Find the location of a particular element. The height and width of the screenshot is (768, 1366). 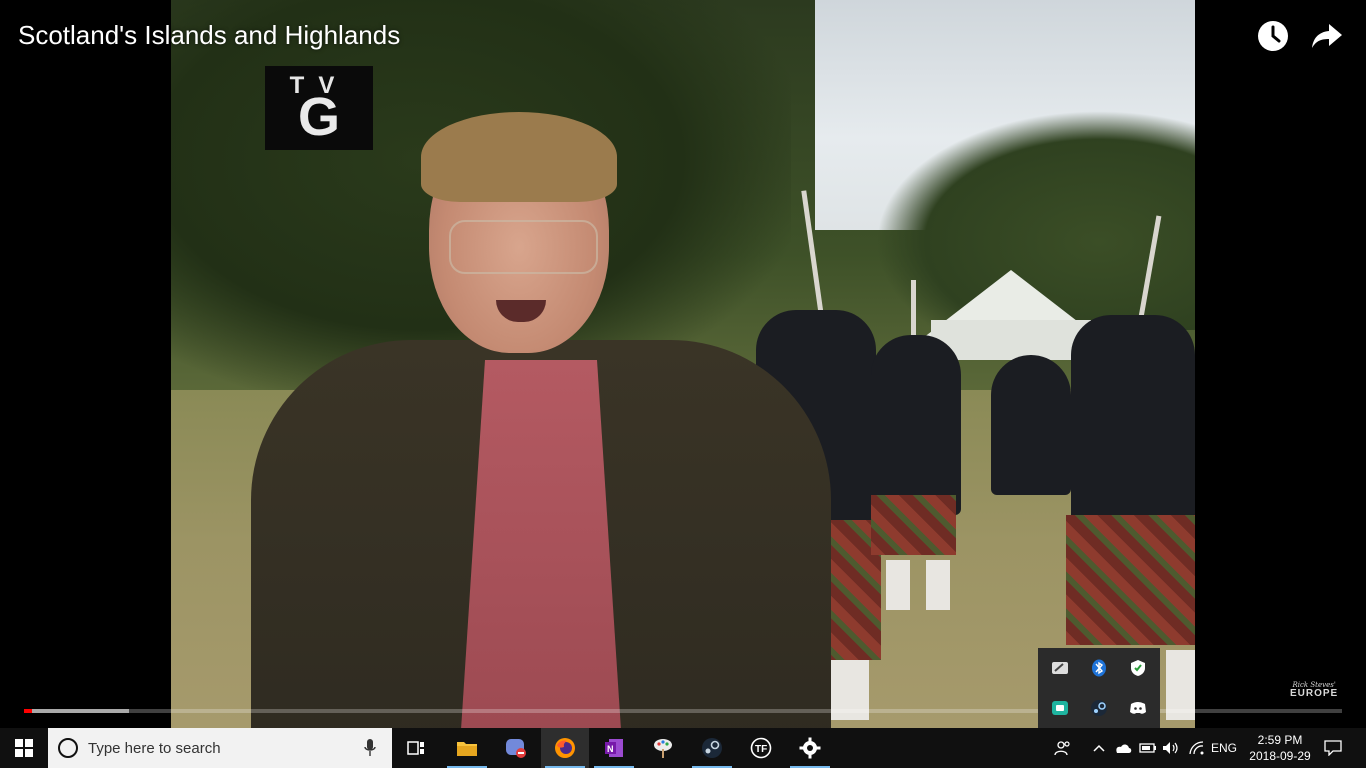

tray-overflow-flyout is located at coordinates (1099, 688).